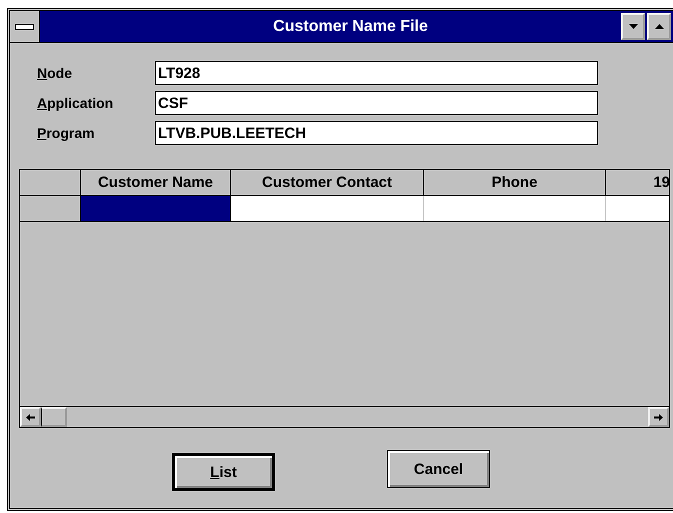 This screenshot has width=673, height=513. Describe the element at coordinates (350, 27) in the screenshot. I see `window-title: Customer Name File` at that location.